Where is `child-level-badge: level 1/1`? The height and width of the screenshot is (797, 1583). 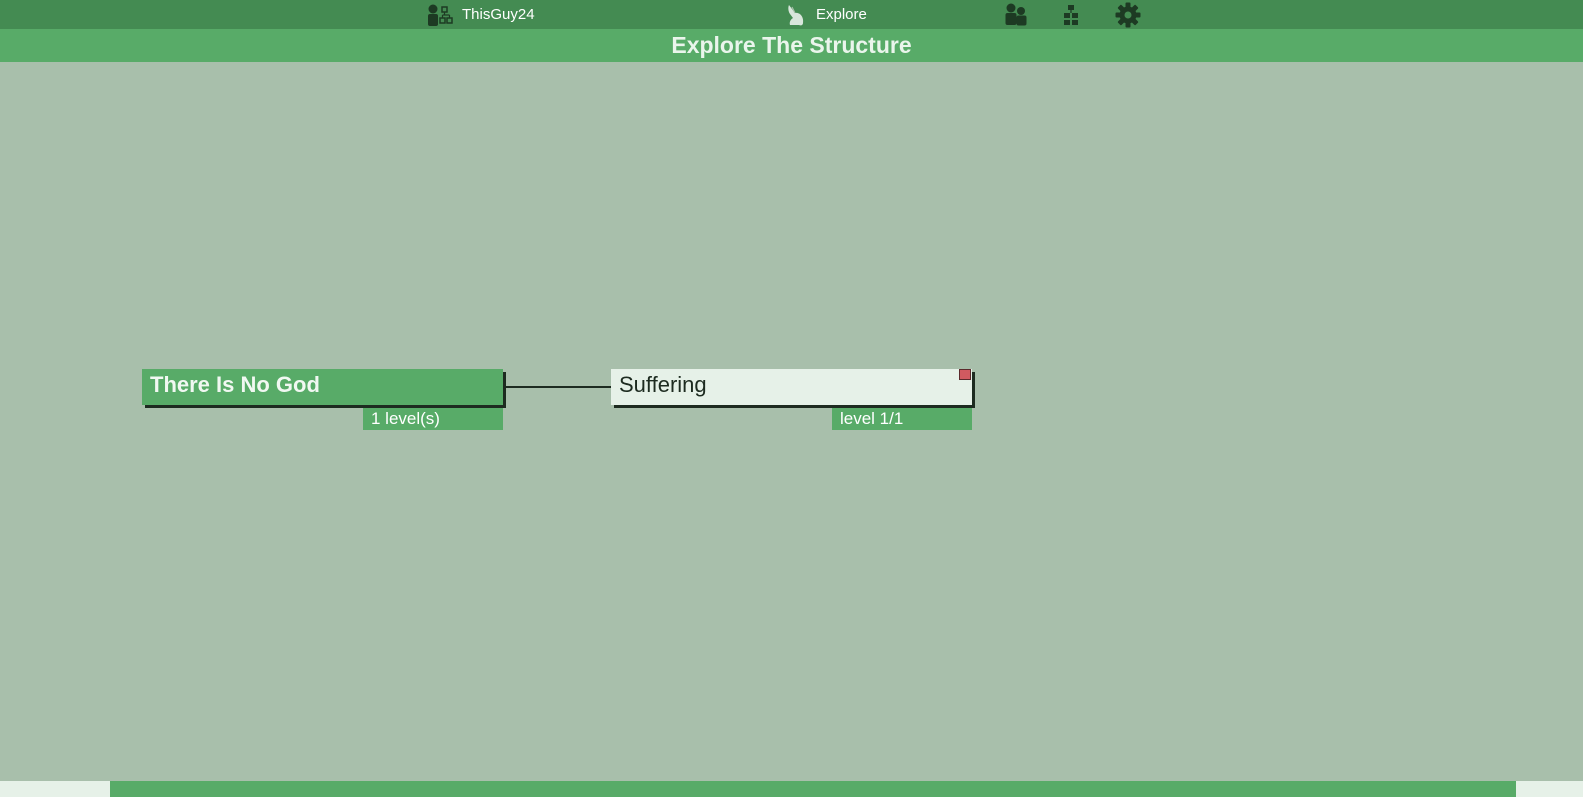 child-level-badge: level 1/1 is located at coordinates (902, 419).